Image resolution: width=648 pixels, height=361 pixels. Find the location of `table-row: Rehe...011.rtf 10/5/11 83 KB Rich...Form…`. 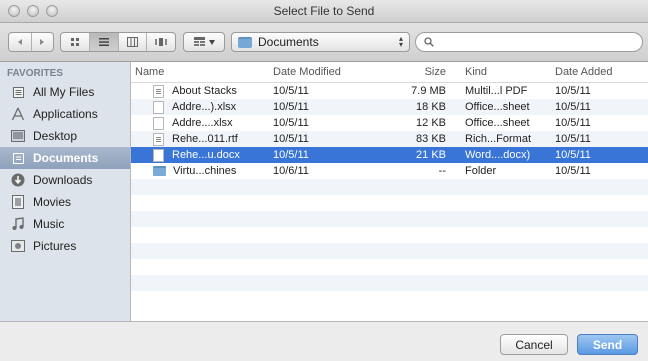

table-row: Rehe...011.rtf 10/5/11 83 KB Rich...Form… is located at coordinates (389, 139).